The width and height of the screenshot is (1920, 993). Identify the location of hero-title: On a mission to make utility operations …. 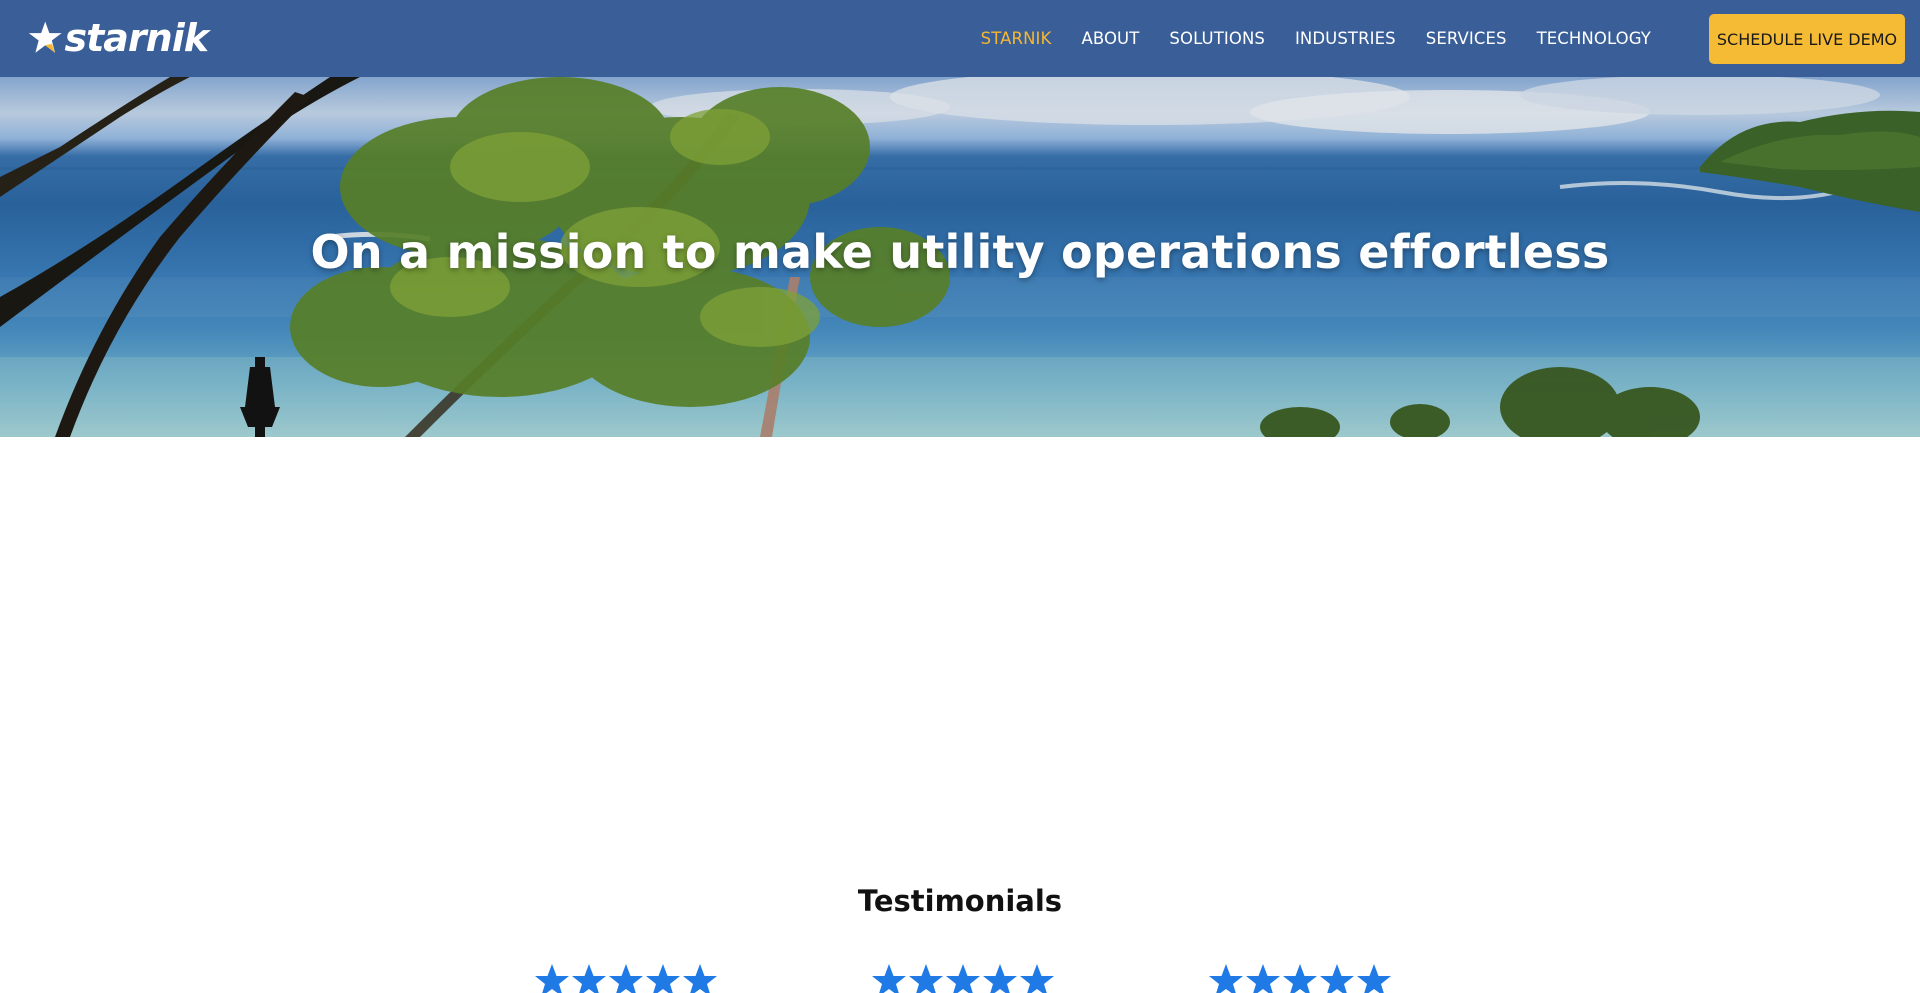
(960, 252).